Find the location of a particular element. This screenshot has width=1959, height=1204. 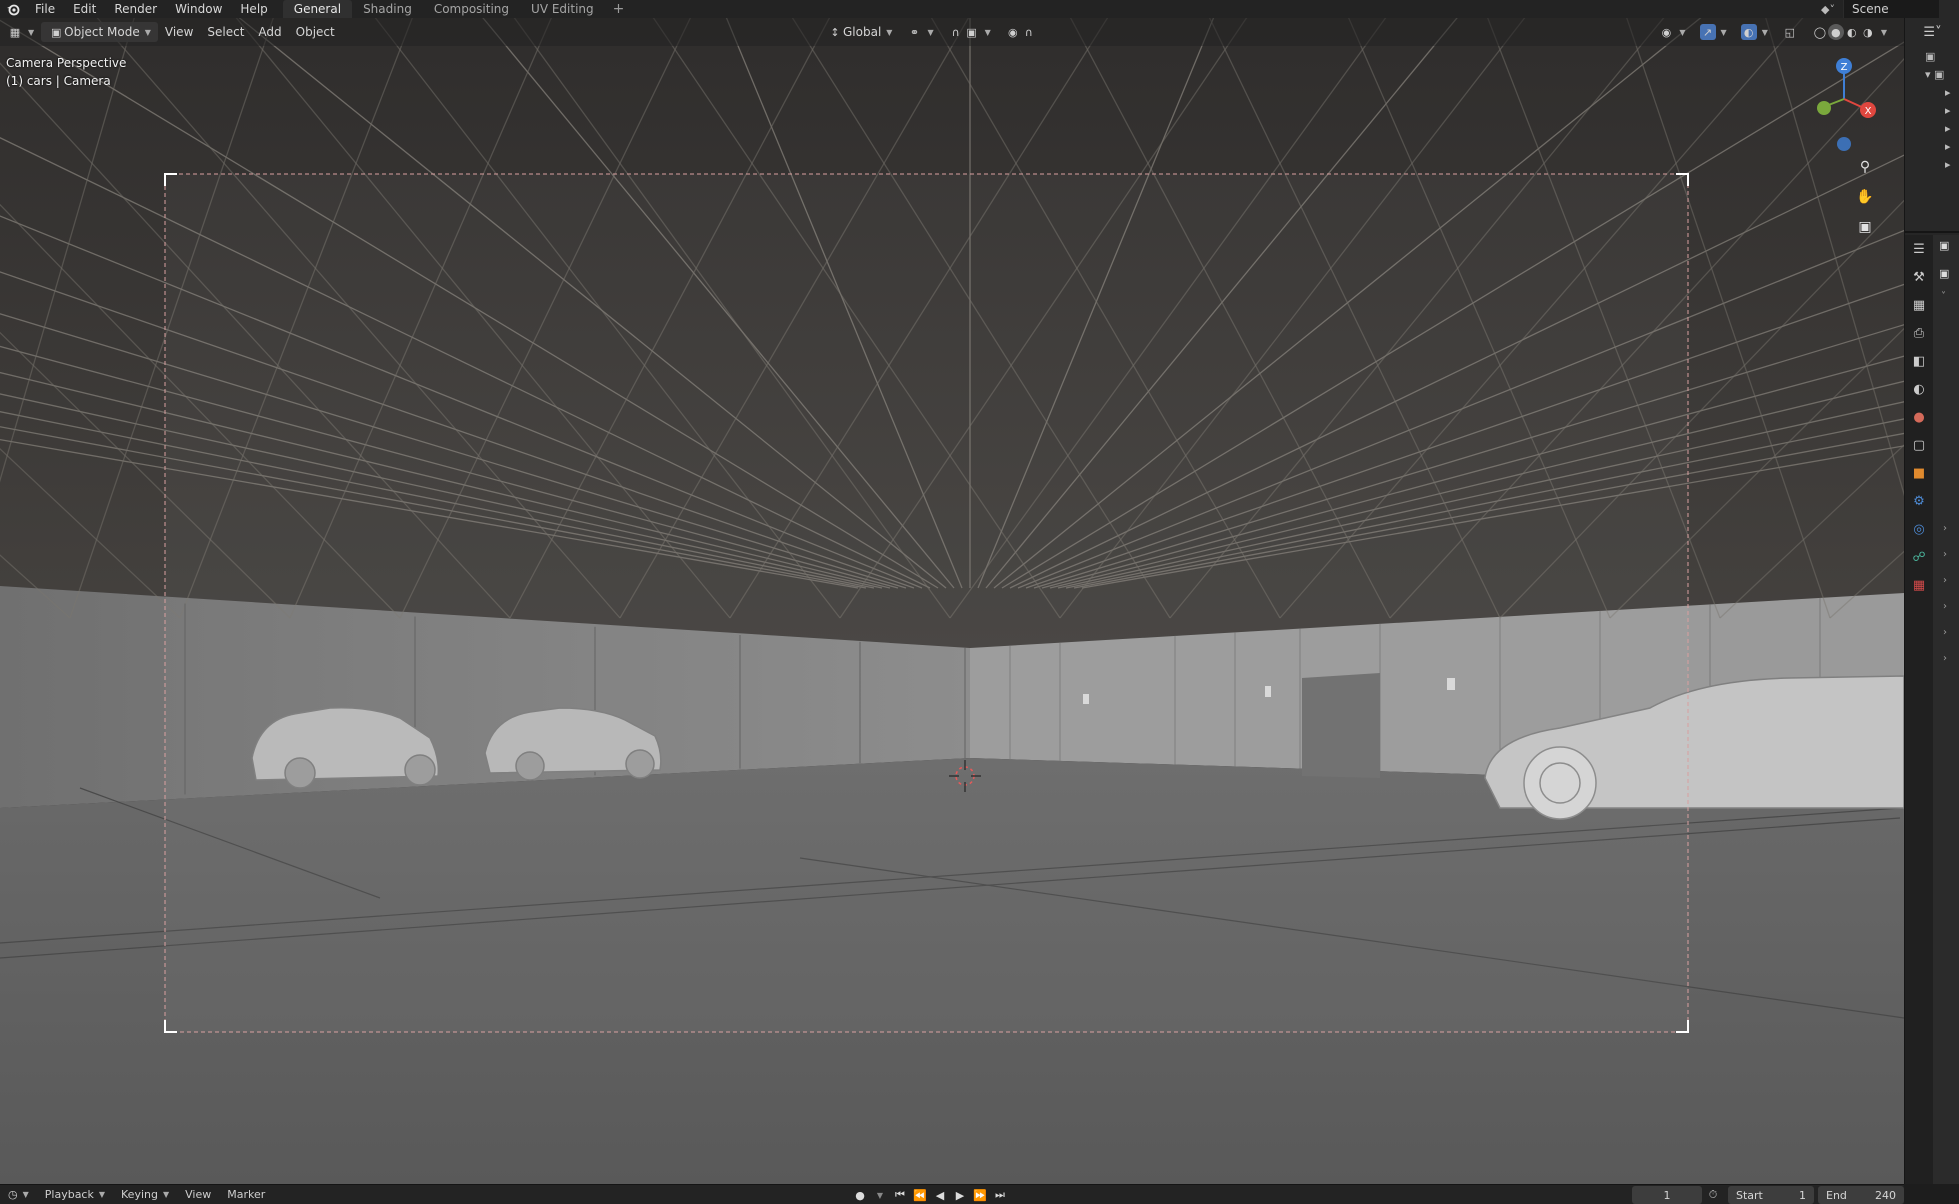

tab-uv-editing: UV Editing is located at coordinates (562, 9).